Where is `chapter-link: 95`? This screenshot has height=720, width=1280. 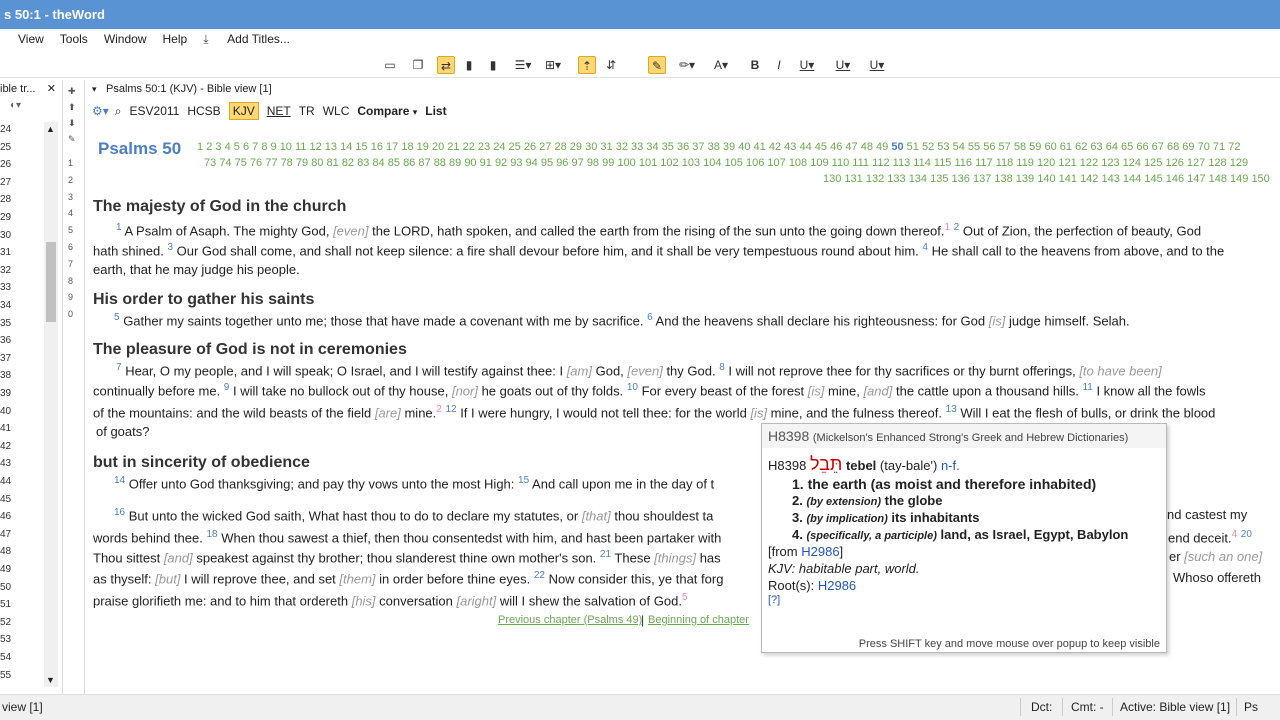 chapter-link: 95 is located at coordinates (547, 163).